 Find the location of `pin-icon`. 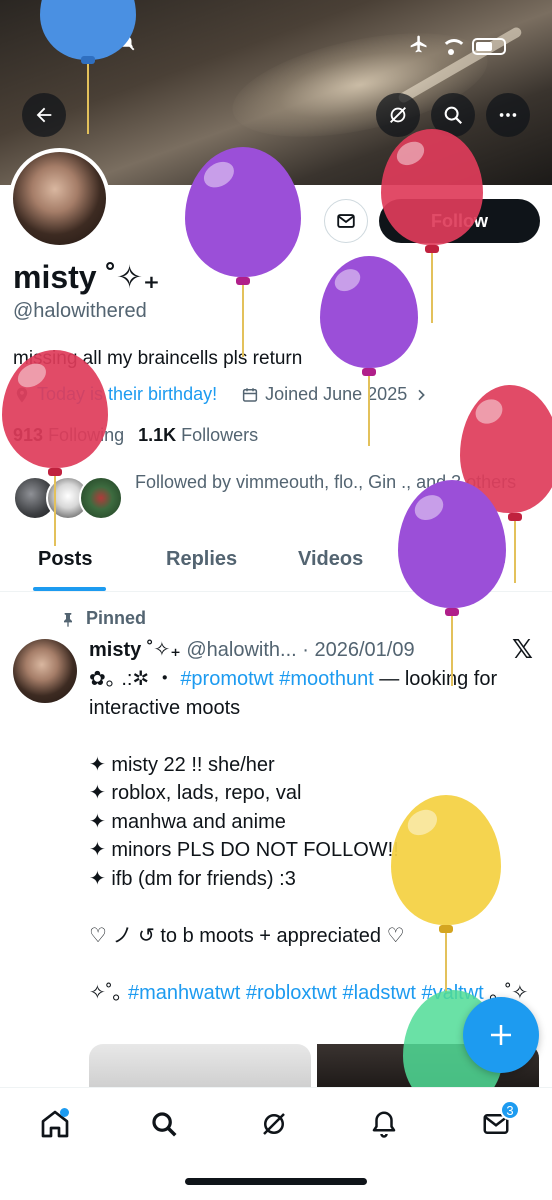

pin-icon is located at coordinates (68, 619).